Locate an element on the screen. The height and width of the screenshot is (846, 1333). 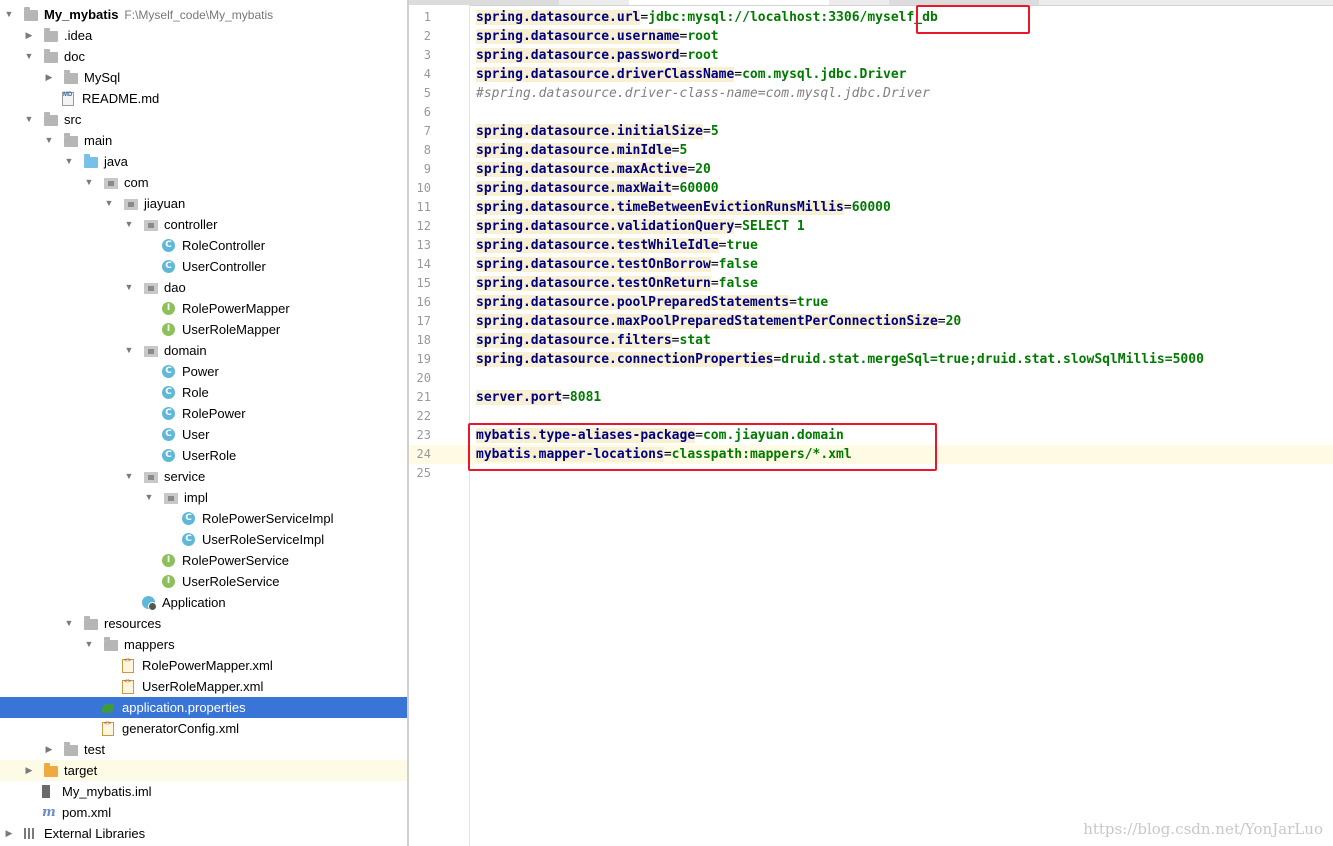
tree-item: ▶ test is located at coordinates (203, 749).